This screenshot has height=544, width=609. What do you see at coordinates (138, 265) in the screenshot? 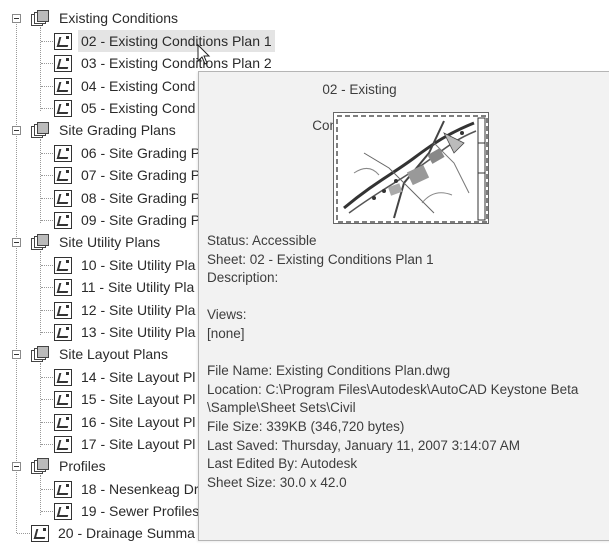
I see `tree-sheet-label: 10 - Site Utility Pla` at bounding box center [138, 265].